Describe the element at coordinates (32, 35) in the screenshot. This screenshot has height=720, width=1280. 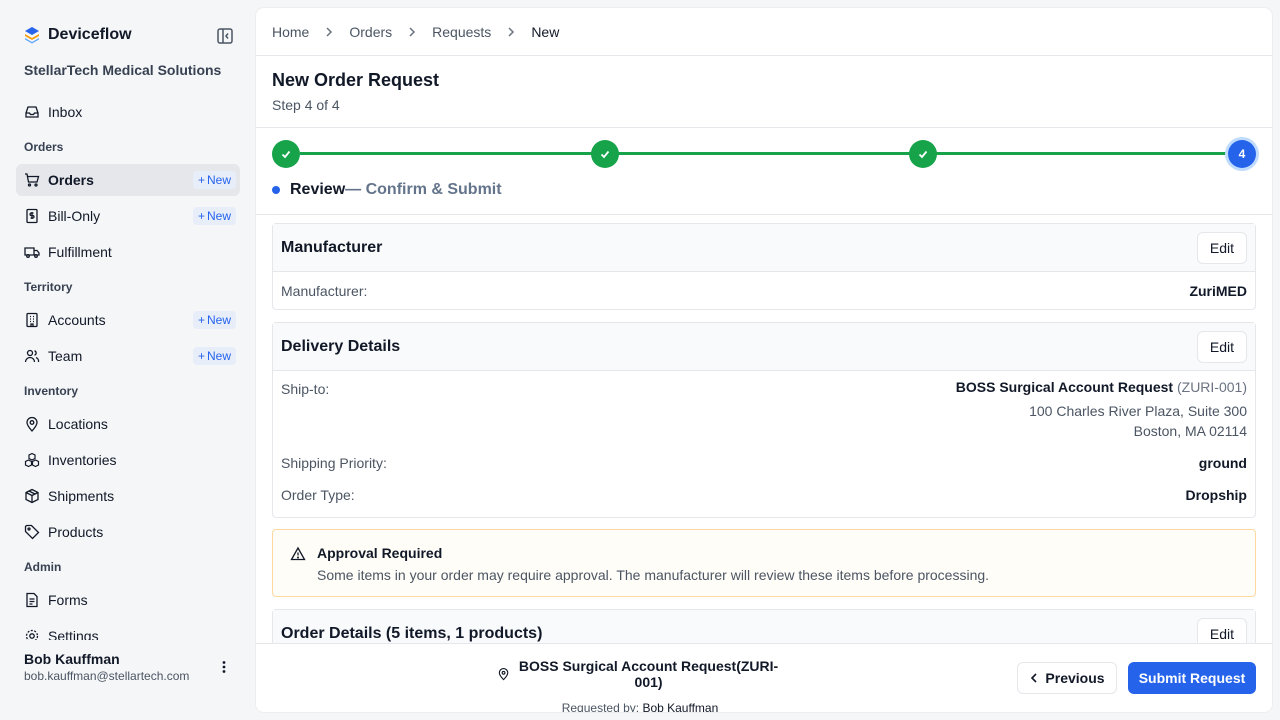
I see `deviceflow-logo-icon` at that location.